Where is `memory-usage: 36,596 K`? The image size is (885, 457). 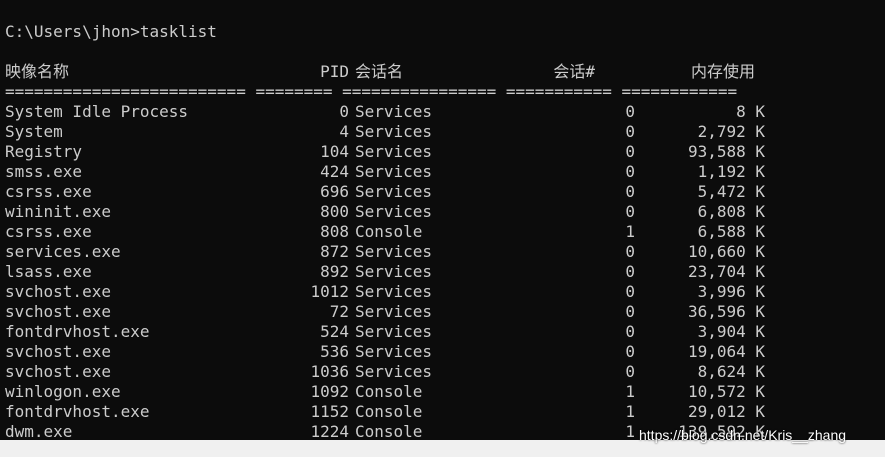 memory-usage: 36,596 K is located at coordinates (726, 311).